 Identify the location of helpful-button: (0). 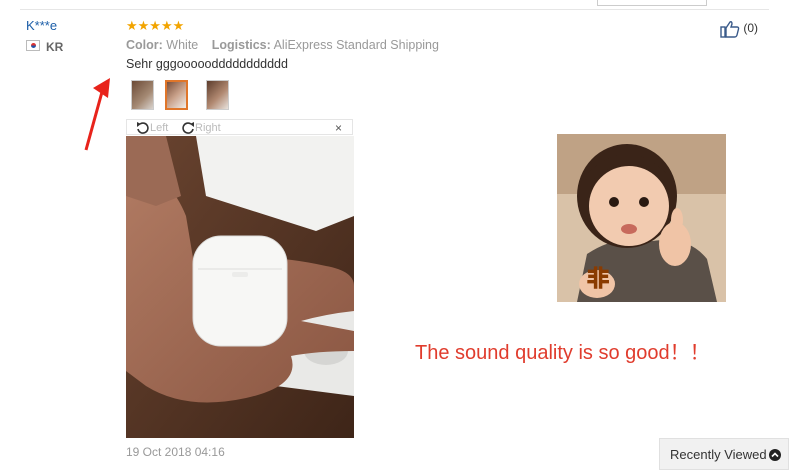
(739, 29).